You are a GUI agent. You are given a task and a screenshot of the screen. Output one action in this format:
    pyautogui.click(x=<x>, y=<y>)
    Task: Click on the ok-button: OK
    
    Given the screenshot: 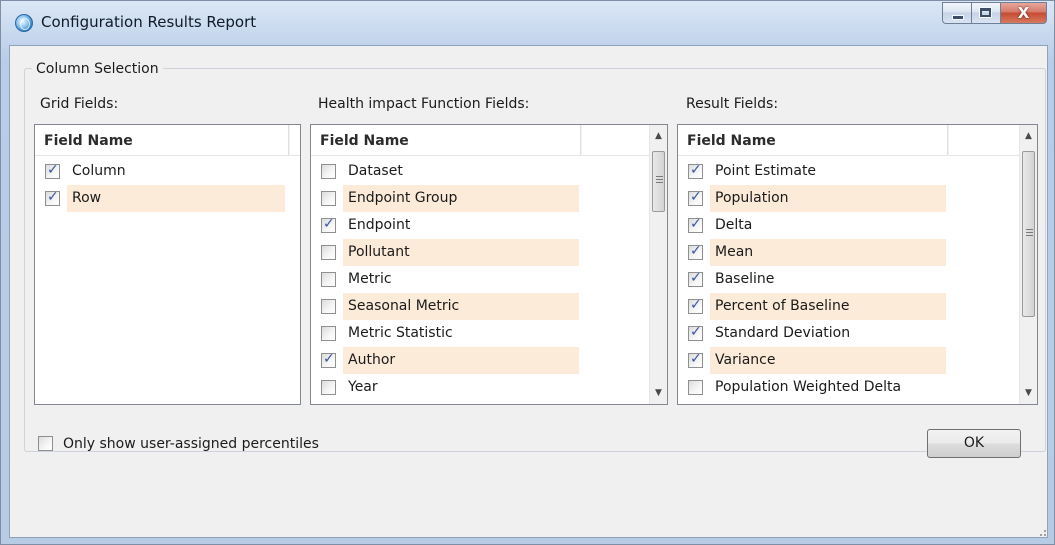 What is the action you would take?
    pyautogui.click(x=974, y=443)
    